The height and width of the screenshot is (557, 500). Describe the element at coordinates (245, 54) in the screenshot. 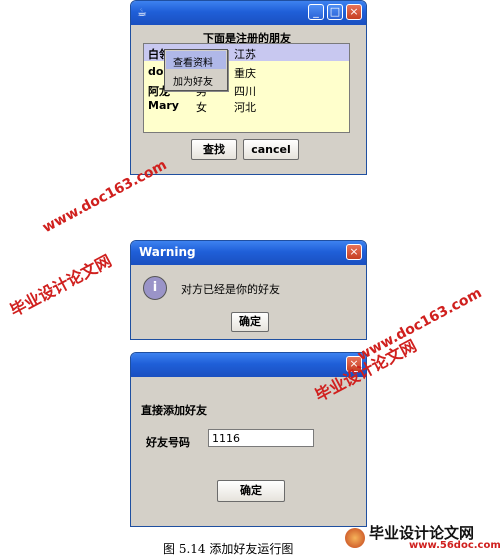

I see `friend-region: 江苏` at that location.